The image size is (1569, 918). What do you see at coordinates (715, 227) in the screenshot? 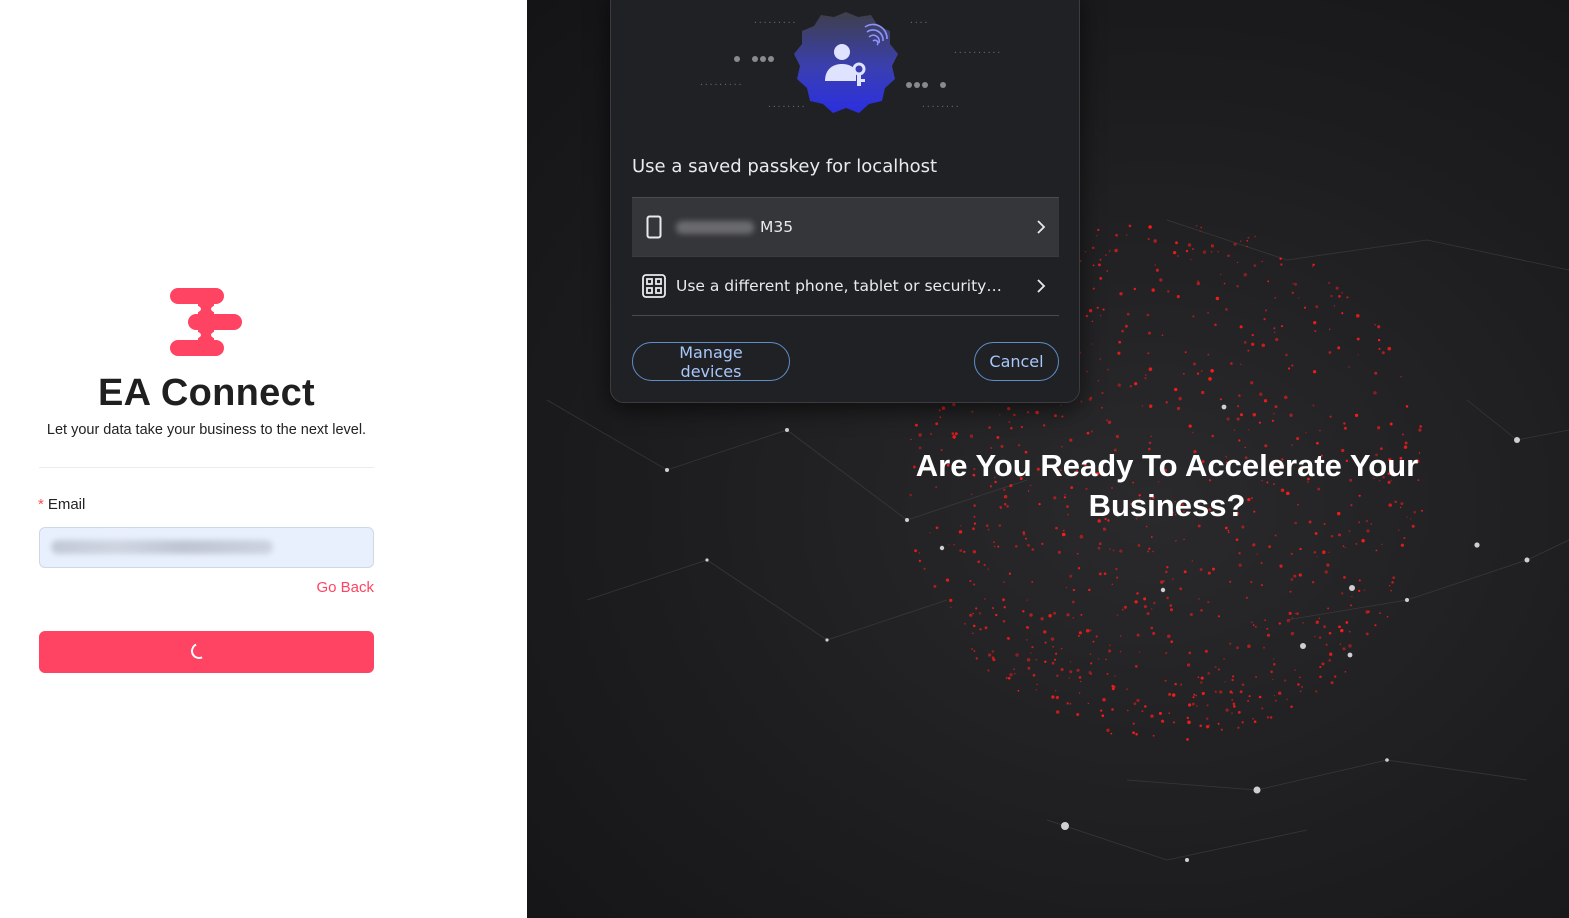
I see `redacted-device-name` at bounding box center [715, 227].